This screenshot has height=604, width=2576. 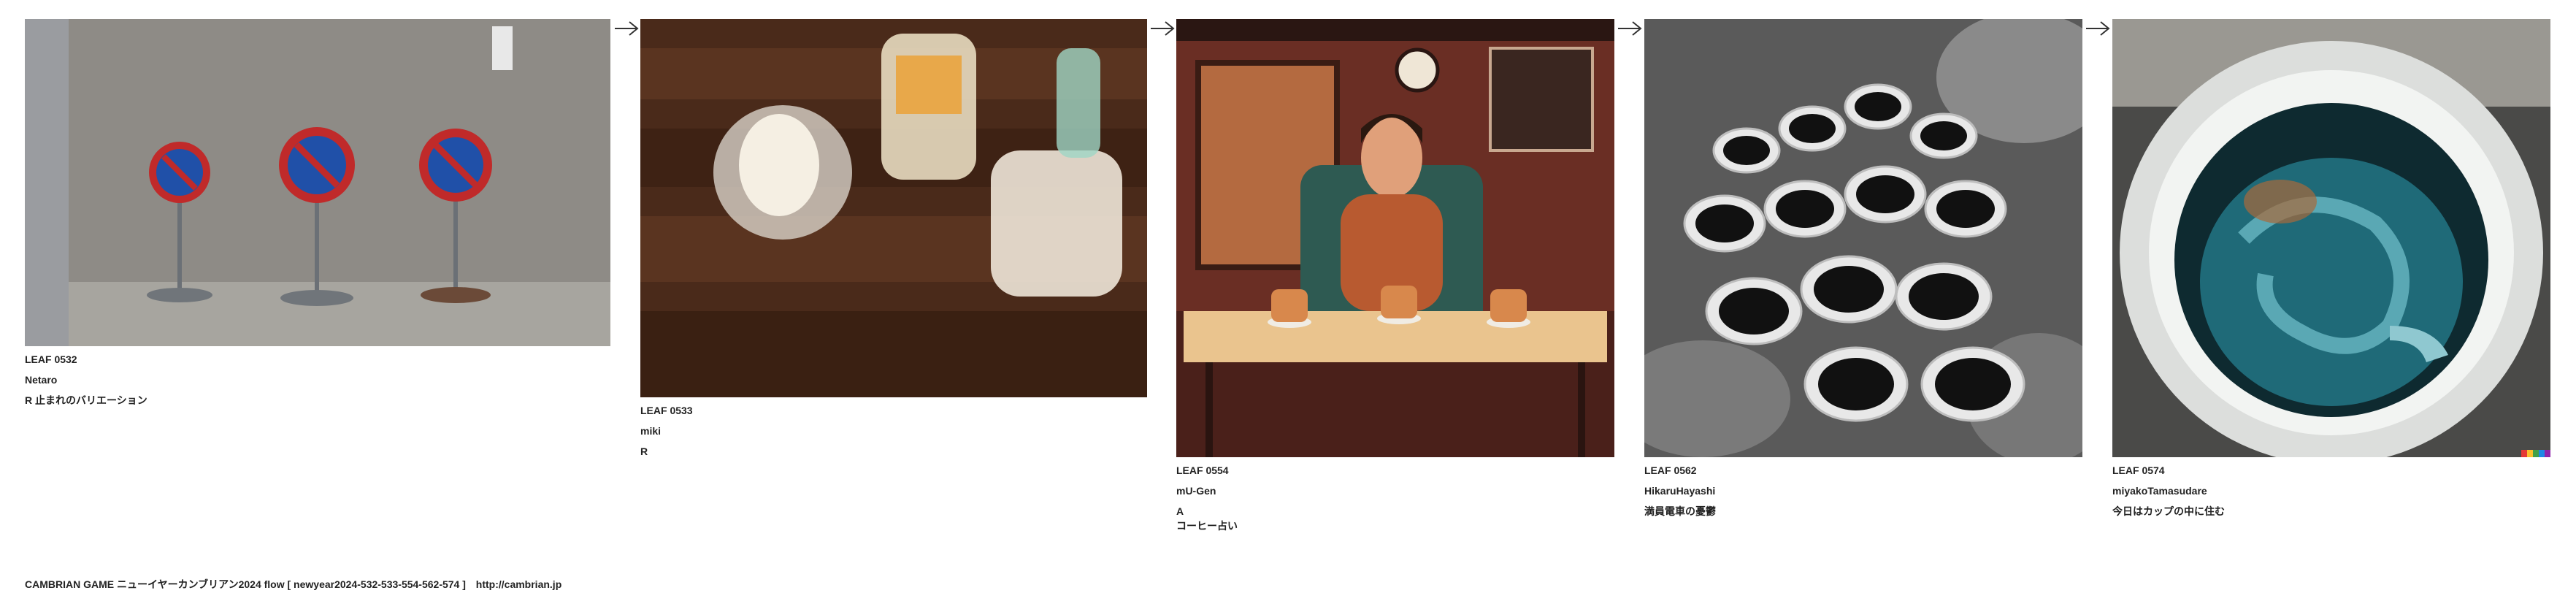 What do you see at coordinates (1670, 470) in the screenshot?
I see `leaf-id: LEAF 0562` at bounding box center [1670, 470].